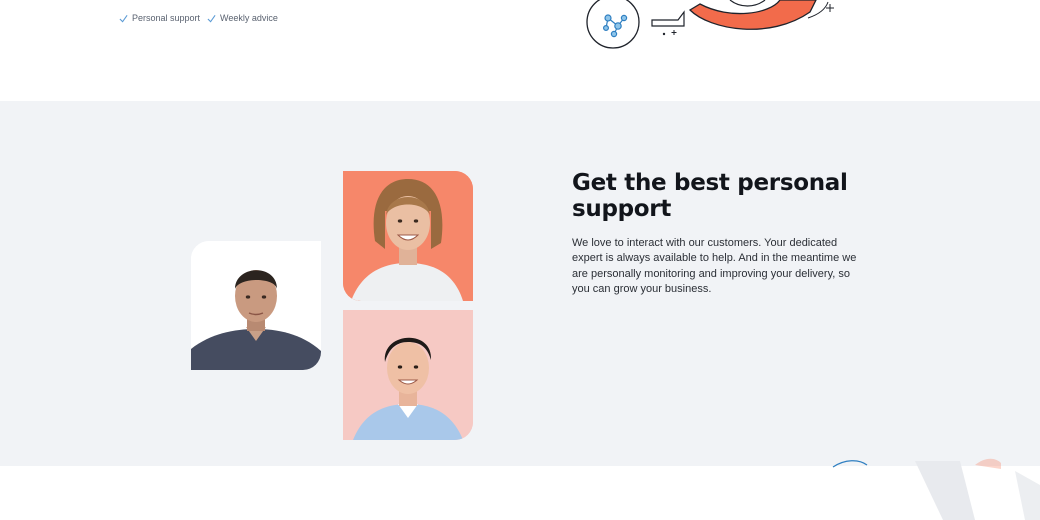 Image resolution: width=1040 pixels, height=520 pixels. Describe the element at coordinates (166, 18) in the screenshot. I see `feature-label: Personal support` at that location.